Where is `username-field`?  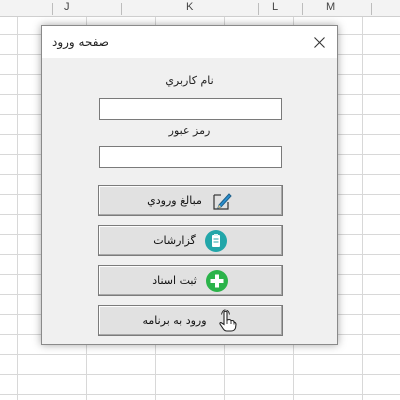 username-field is located at coordinates (190, 109).